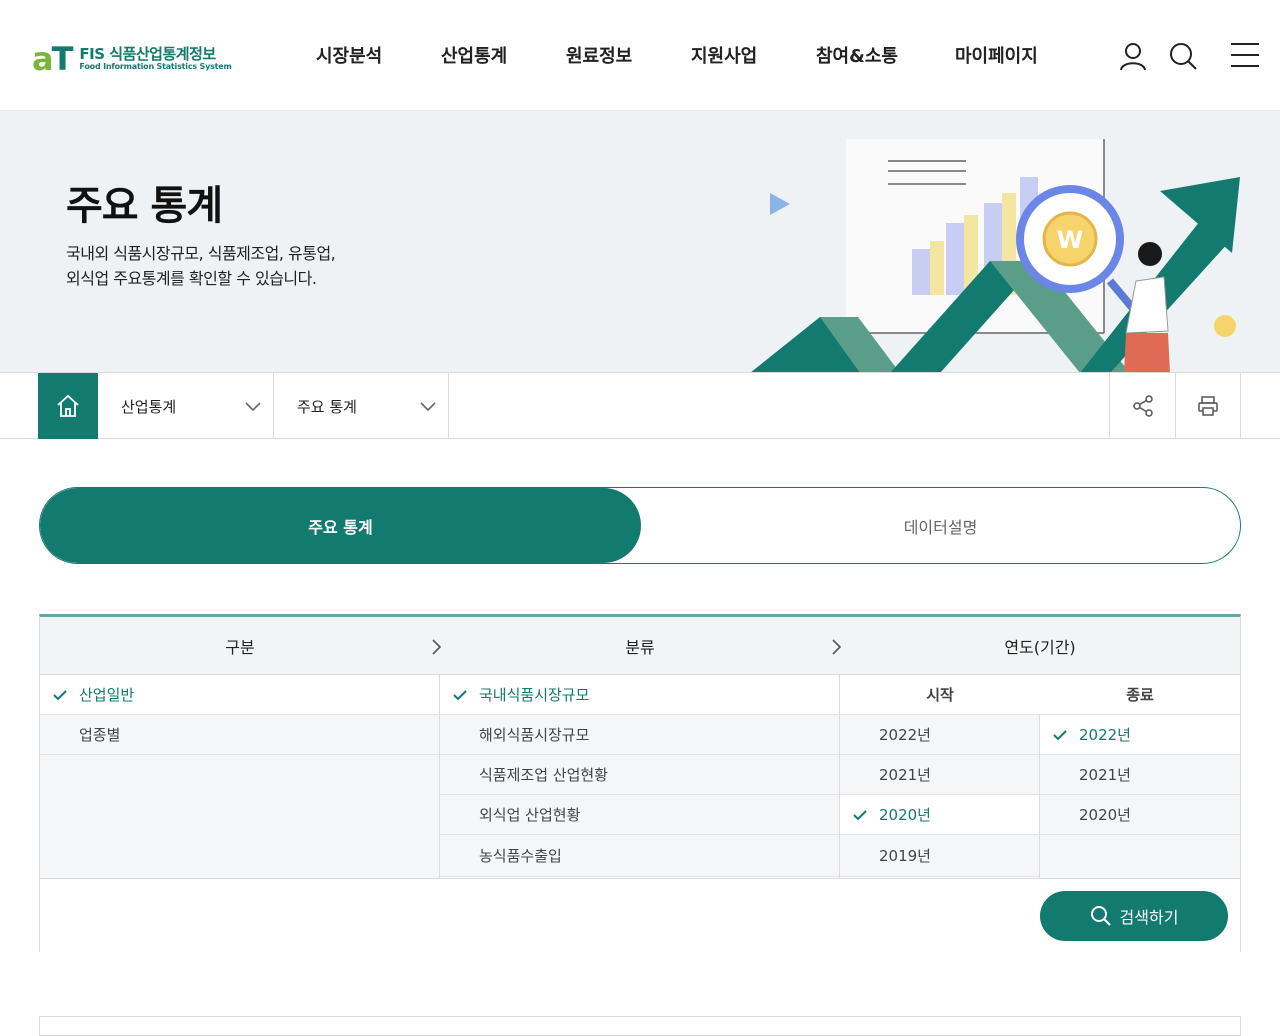 The width and height of the screenshot is (1280, 1036). Describe the element at coordinates (939, 856) in the screenshot. I see `start-year-item: 2019년` at that location.